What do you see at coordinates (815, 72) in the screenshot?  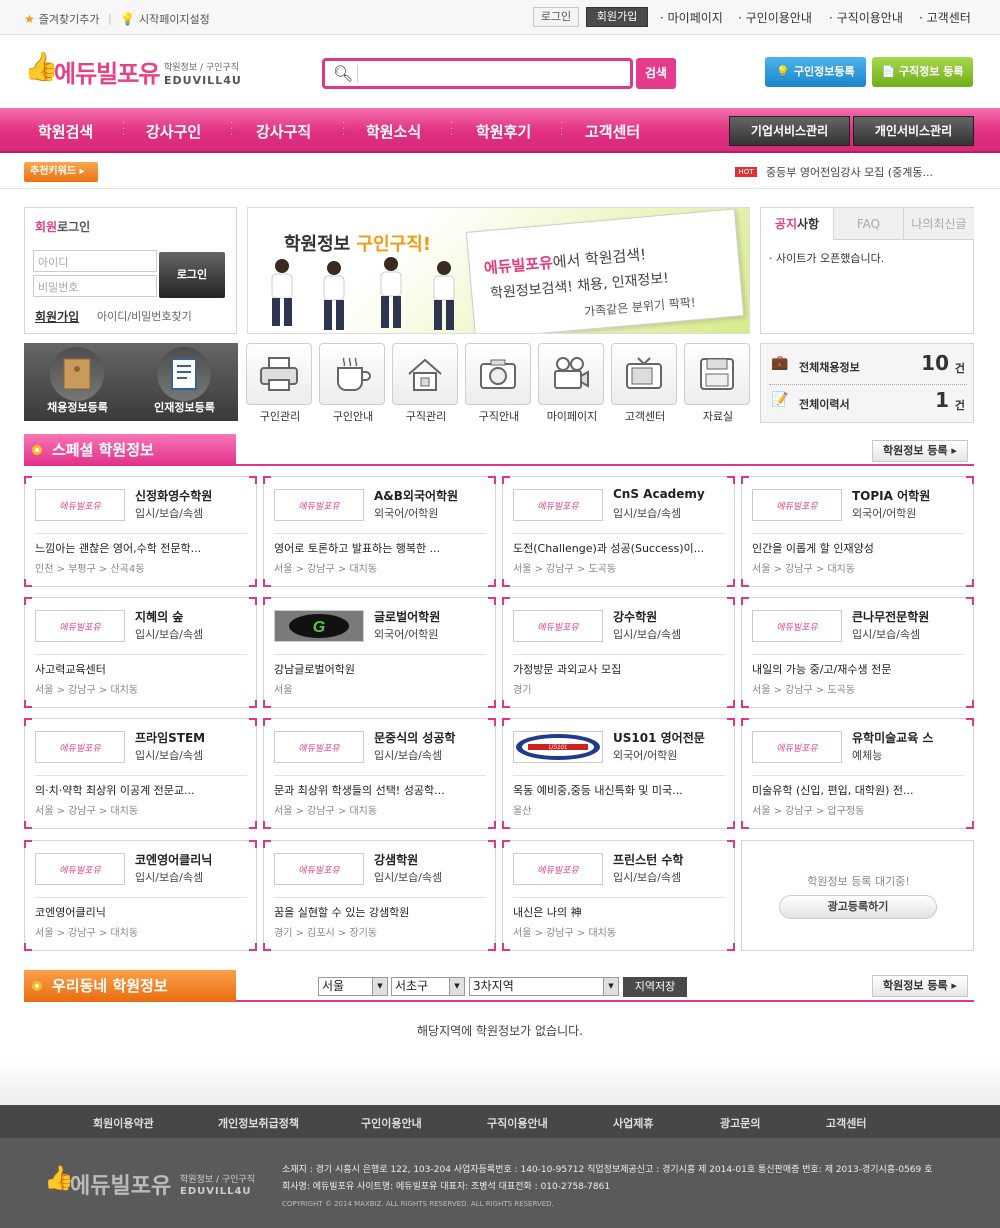 I see `job-register-button: 💡 구인정보등록` at bounding box center [815, 72].